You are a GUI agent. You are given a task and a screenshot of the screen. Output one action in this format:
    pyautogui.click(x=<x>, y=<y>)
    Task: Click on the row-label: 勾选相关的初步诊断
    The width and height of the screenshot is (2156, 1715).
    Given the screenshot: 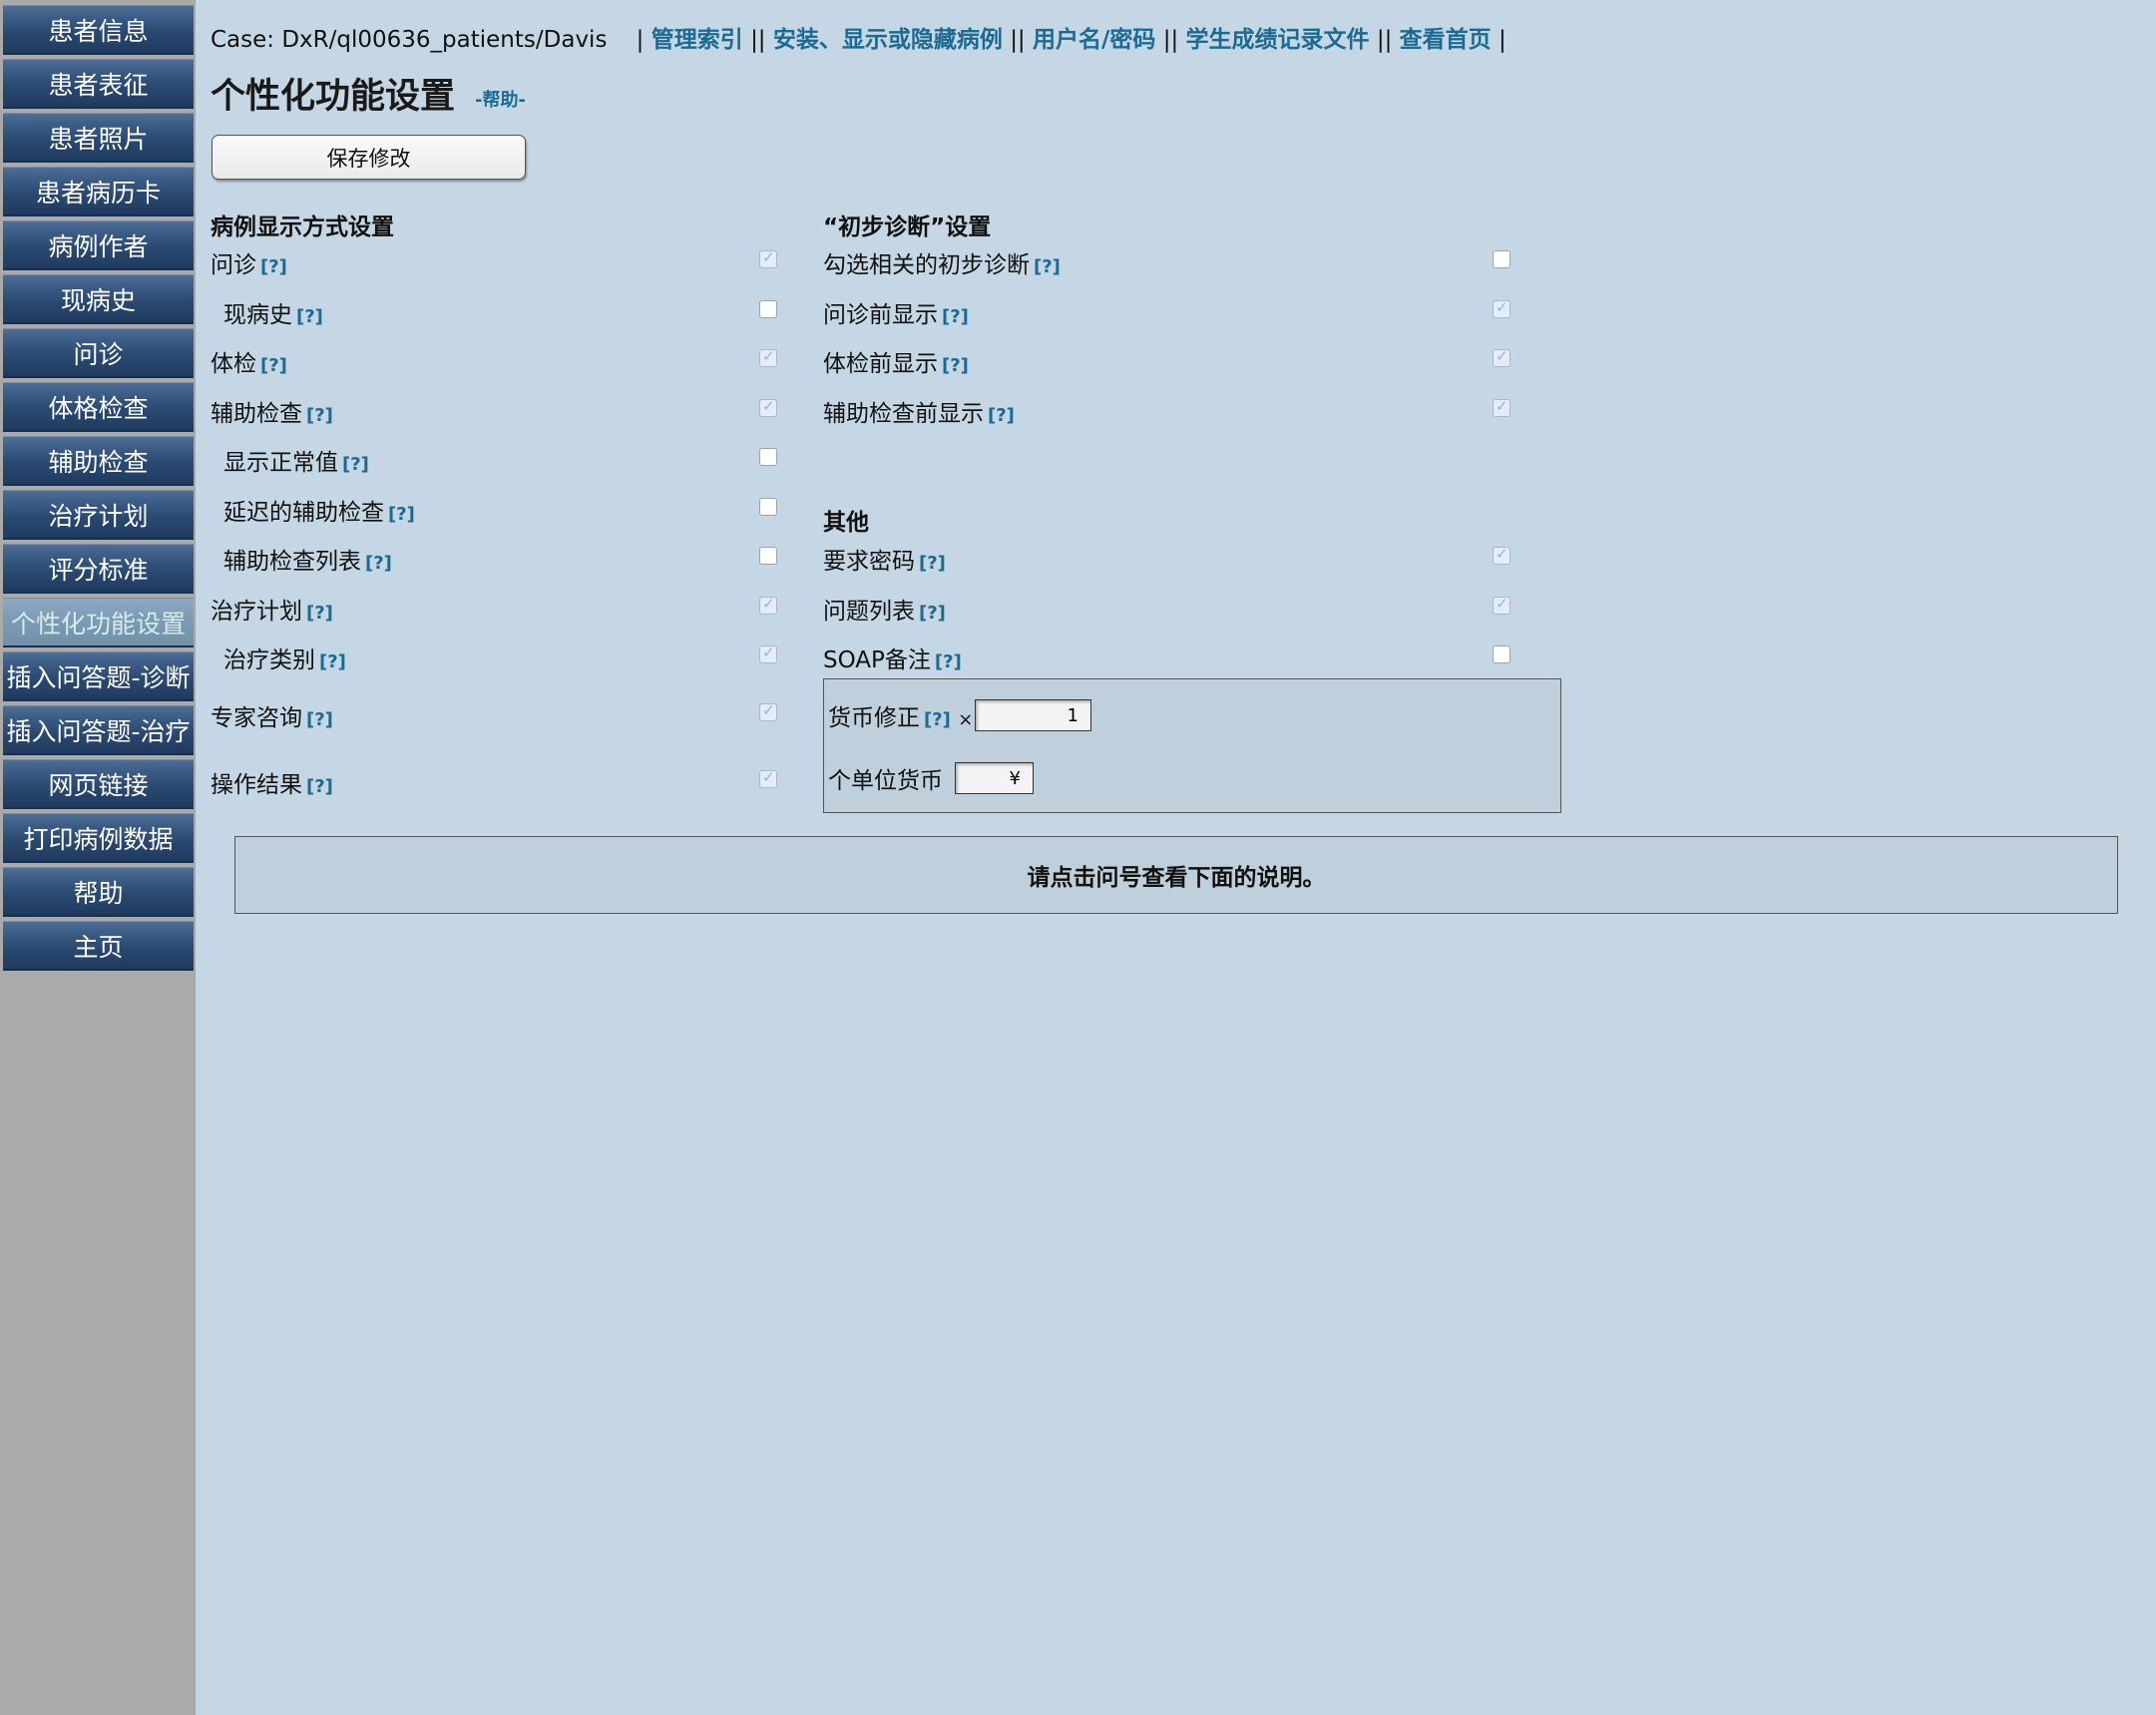 What is the action you would take?
    pyautogui.click(x=926, y=265)
    